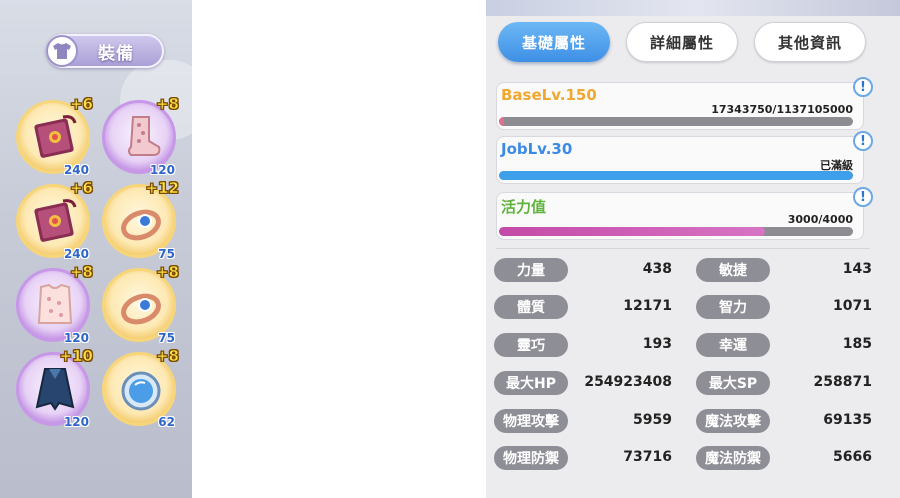 This screenshot has height=498, width=900. I want to click on stat-value-agi: 143, so click(857, 269).